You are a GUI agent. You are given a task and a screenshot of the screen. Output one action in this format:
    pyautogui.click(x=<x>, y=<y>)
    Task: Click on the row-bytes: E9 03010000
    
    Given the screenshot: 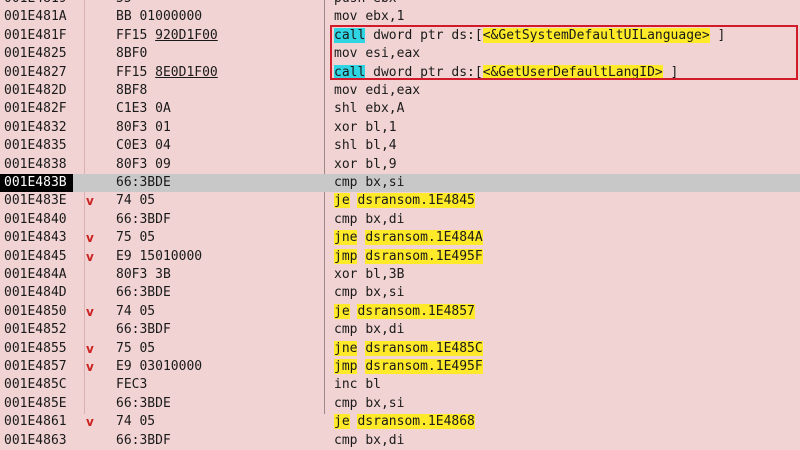 What is the action you would take?
    pyautogui.click(x=159, y=367)
    